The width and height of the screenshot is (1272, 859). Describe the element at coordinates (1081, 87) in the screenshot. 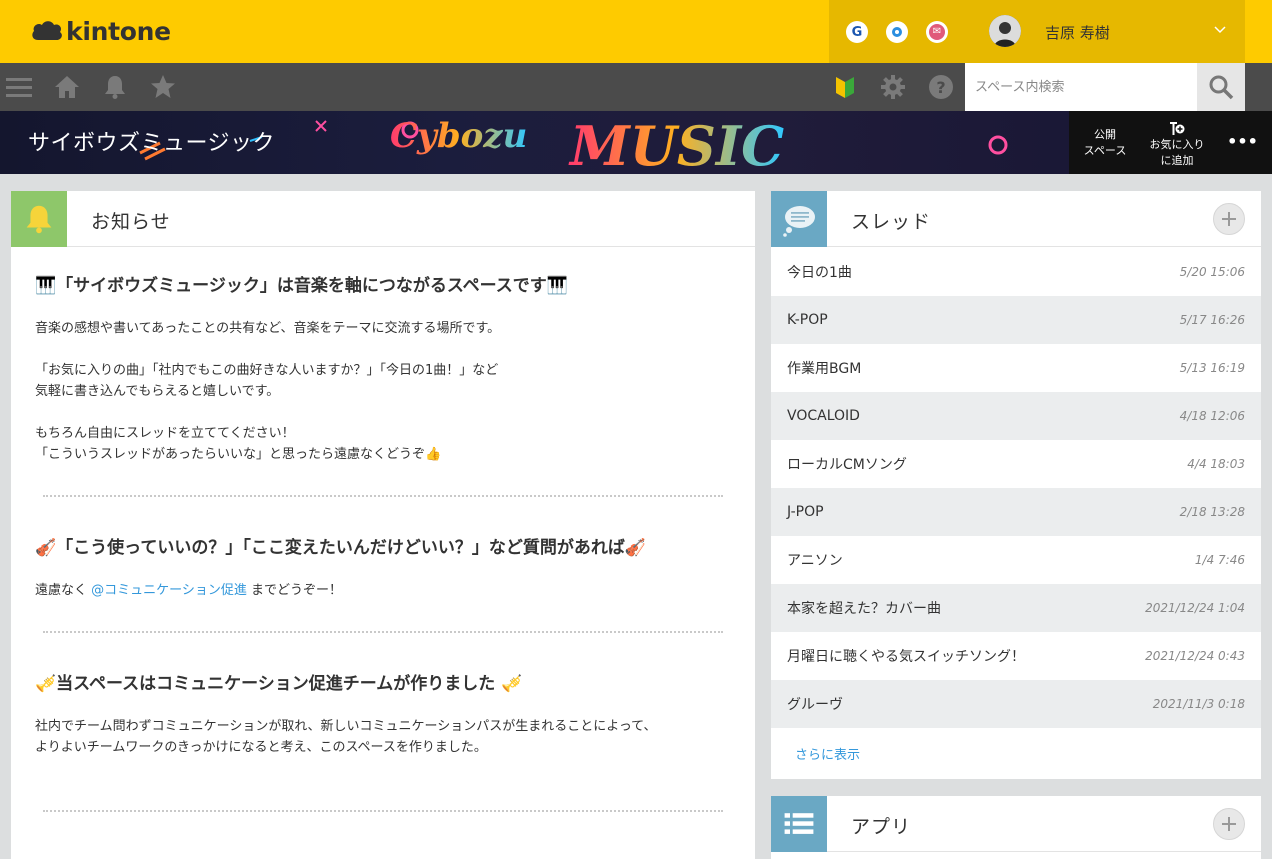

I see `space-search-input` at that location.